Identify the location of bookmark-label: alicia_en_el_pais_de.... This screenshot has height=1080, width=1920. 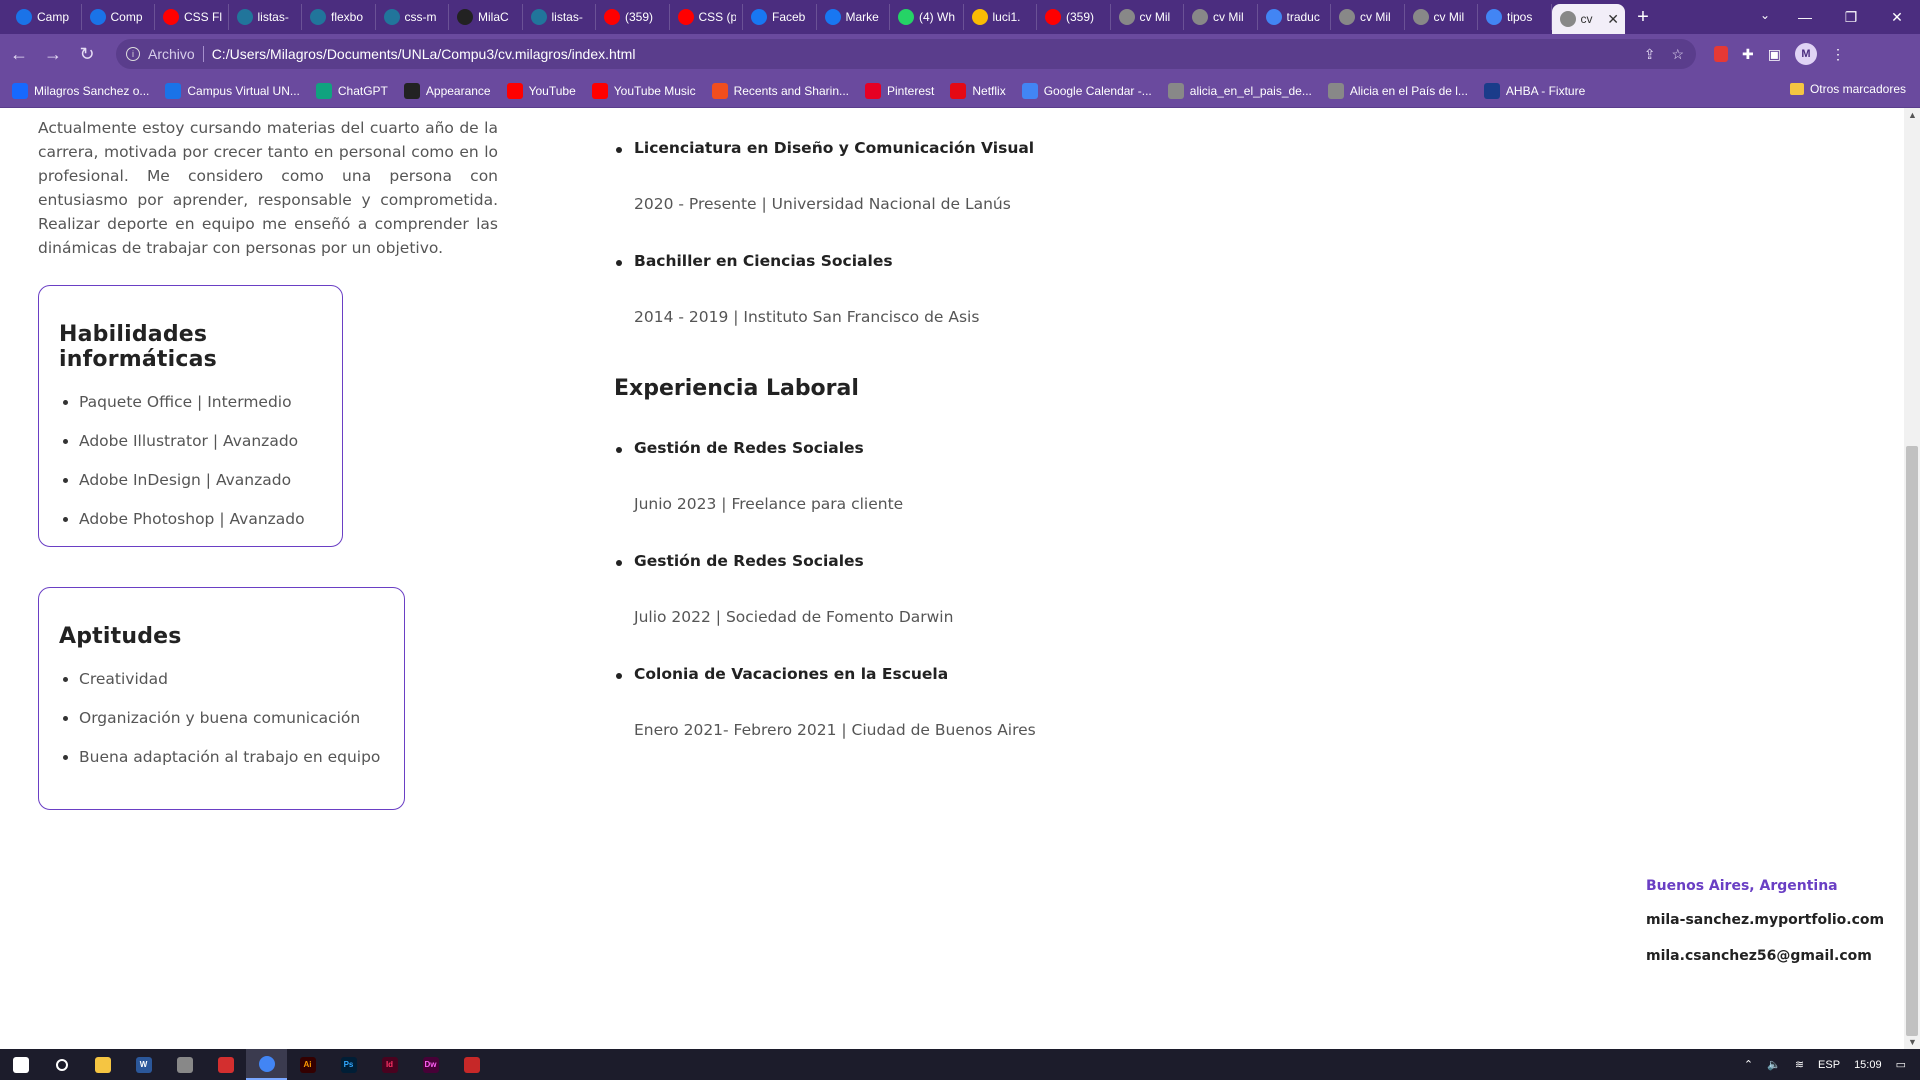
(1250, 90).